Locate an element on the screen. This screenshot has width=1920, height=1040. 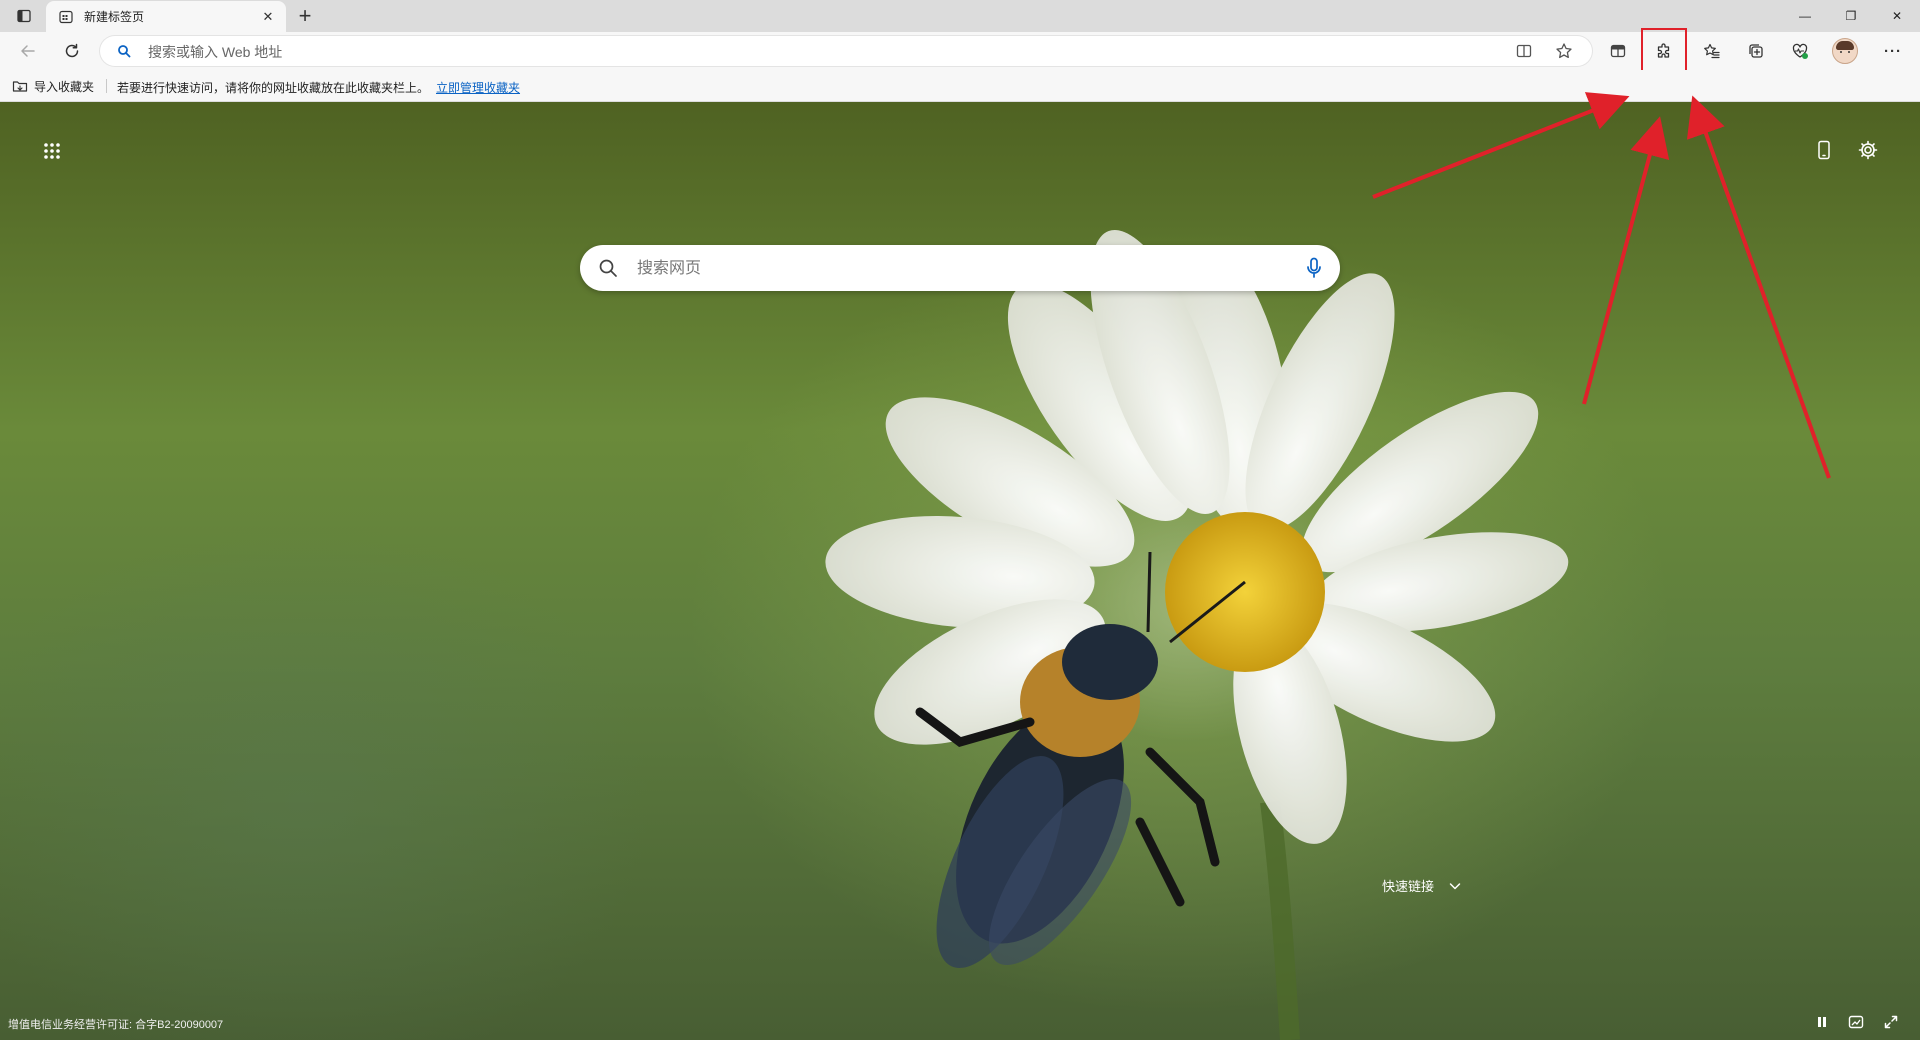
voice-search-button is located at coordinates (1314, 268).